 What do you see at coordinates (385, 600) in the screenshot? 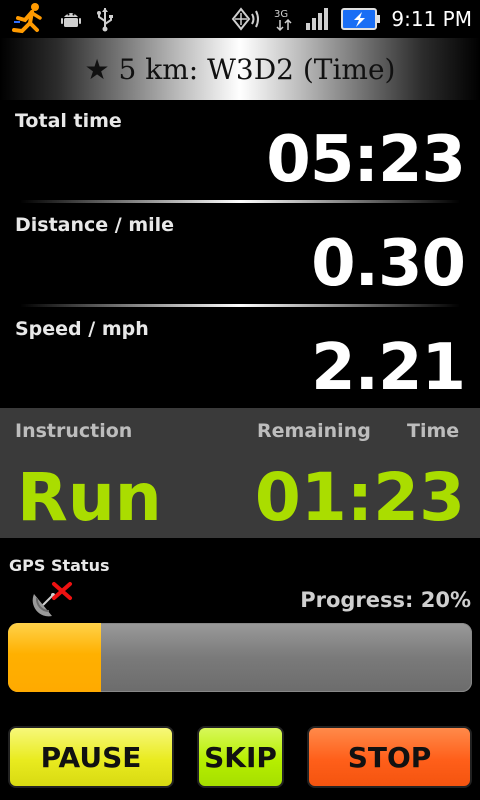
I see `progress-label: Progress: 20%` at bounding box center [385, 600].